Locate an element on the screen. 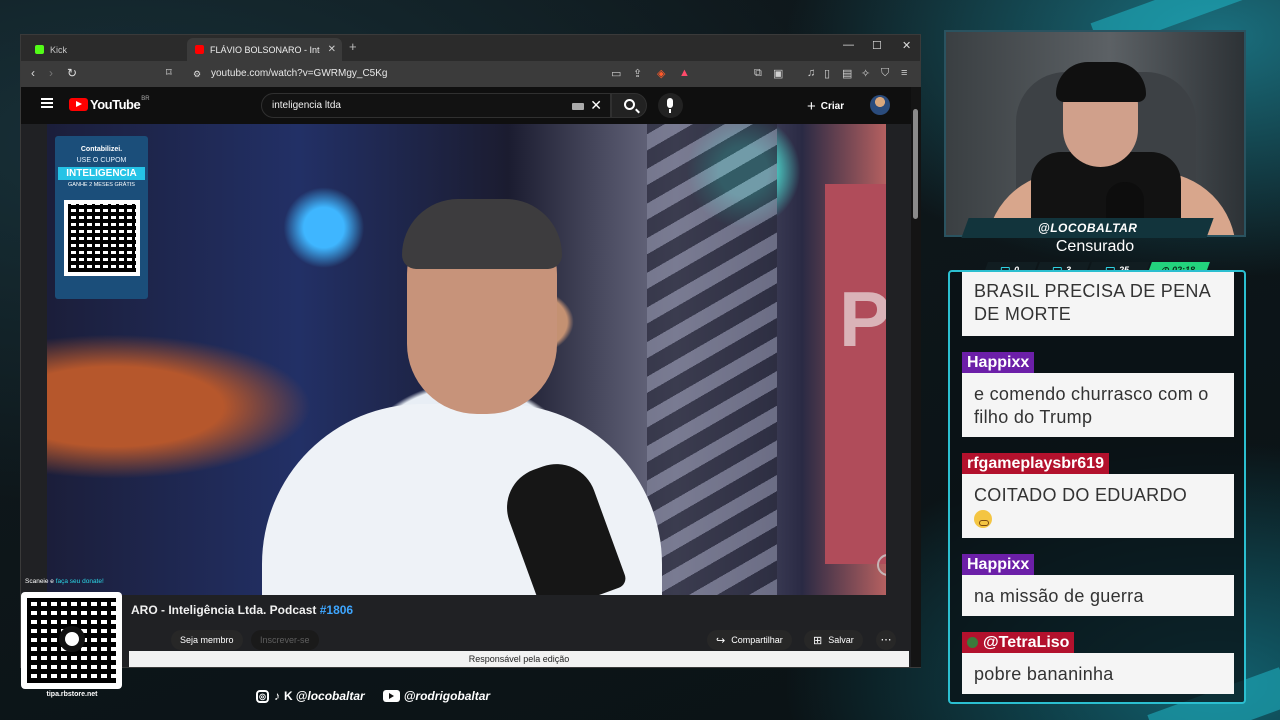  social-handle-2: @rodrigobaltar is located at coordinates (447, 696).